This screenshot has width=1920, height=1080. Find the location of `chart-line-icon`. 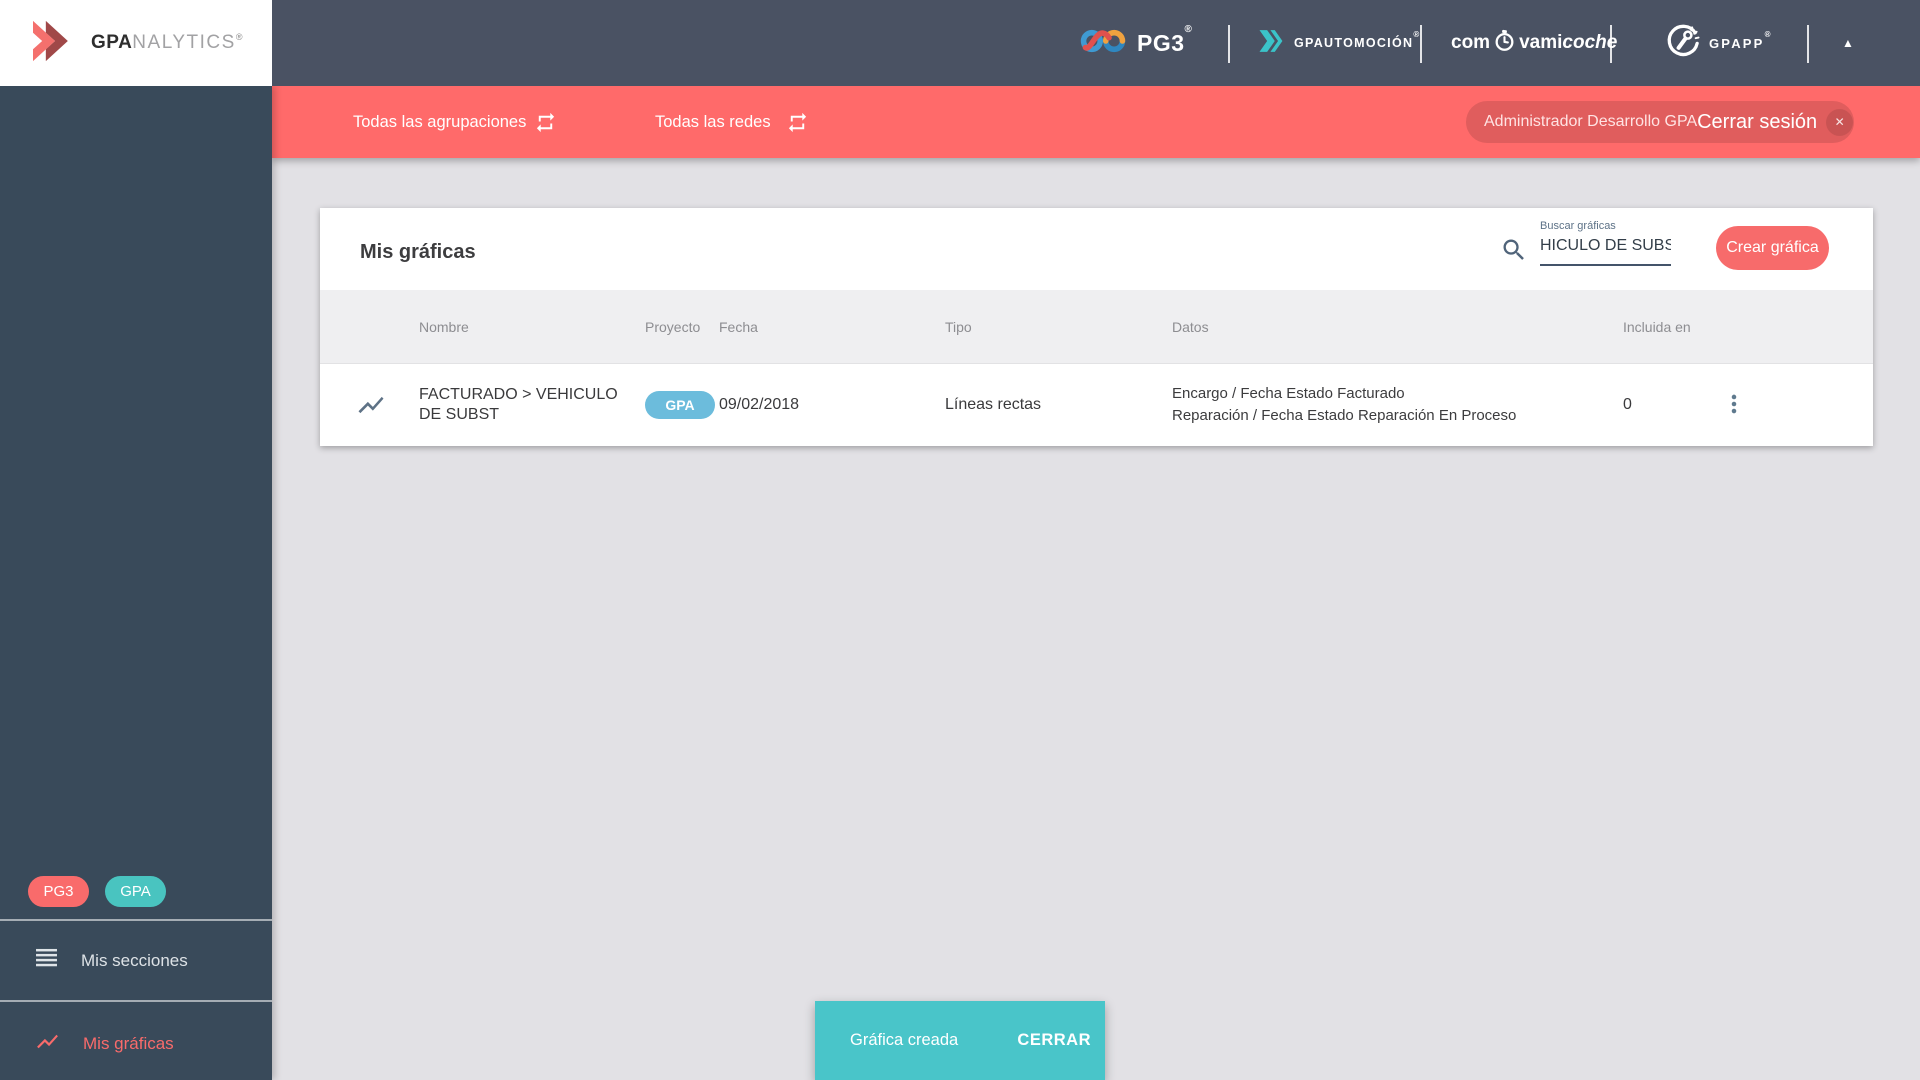

chart-line-icon is located at coordinates (47, 1044).